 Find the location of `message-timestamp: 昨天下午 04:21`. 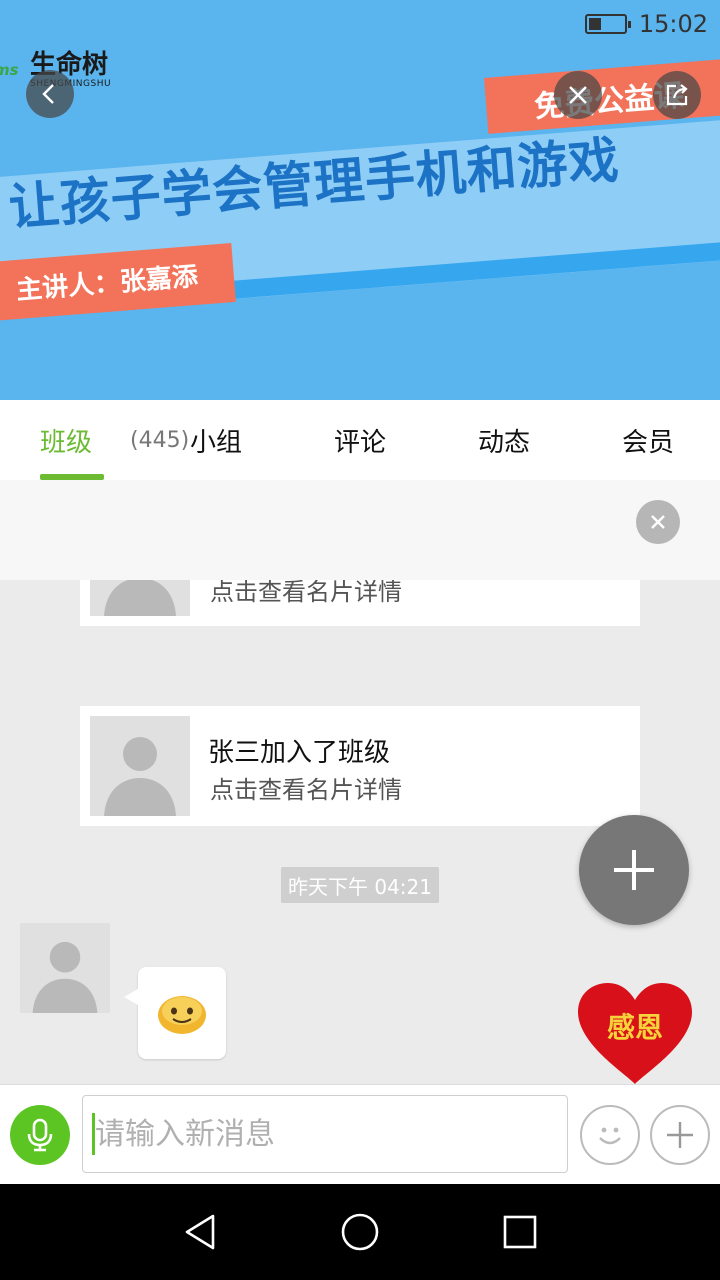

message-timestamp: 昨天下午 04:21 is located at coordinates (360, 885).